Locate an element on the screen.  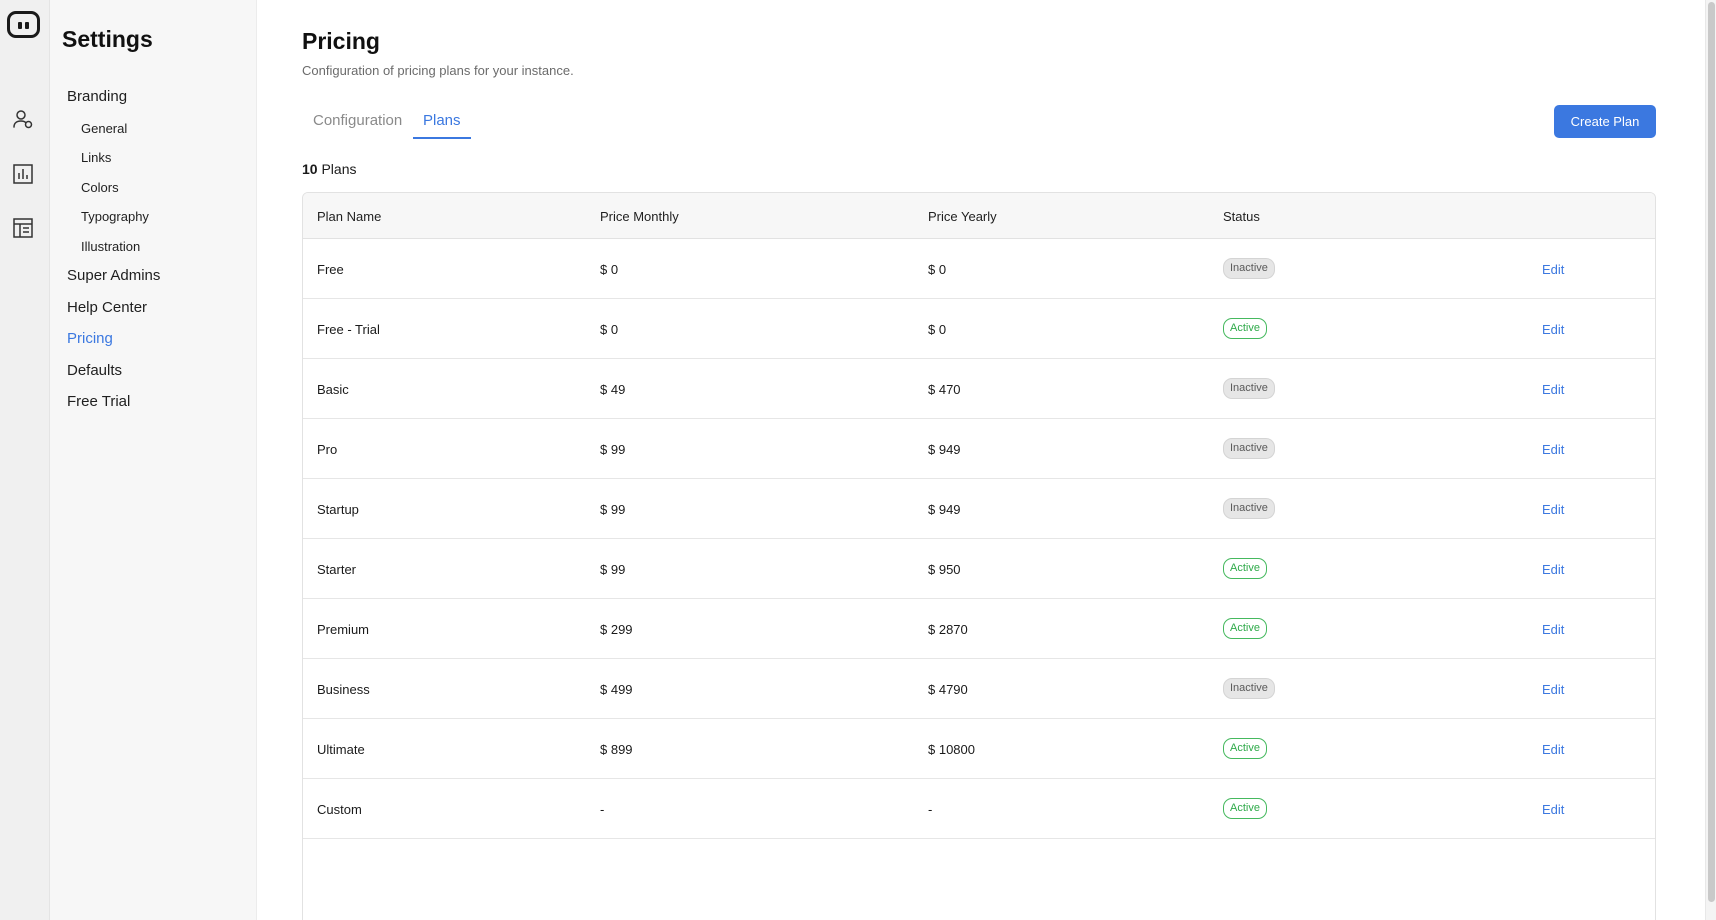
sidebar-subitem-typography: Typography is located at coordinates (115, 216).